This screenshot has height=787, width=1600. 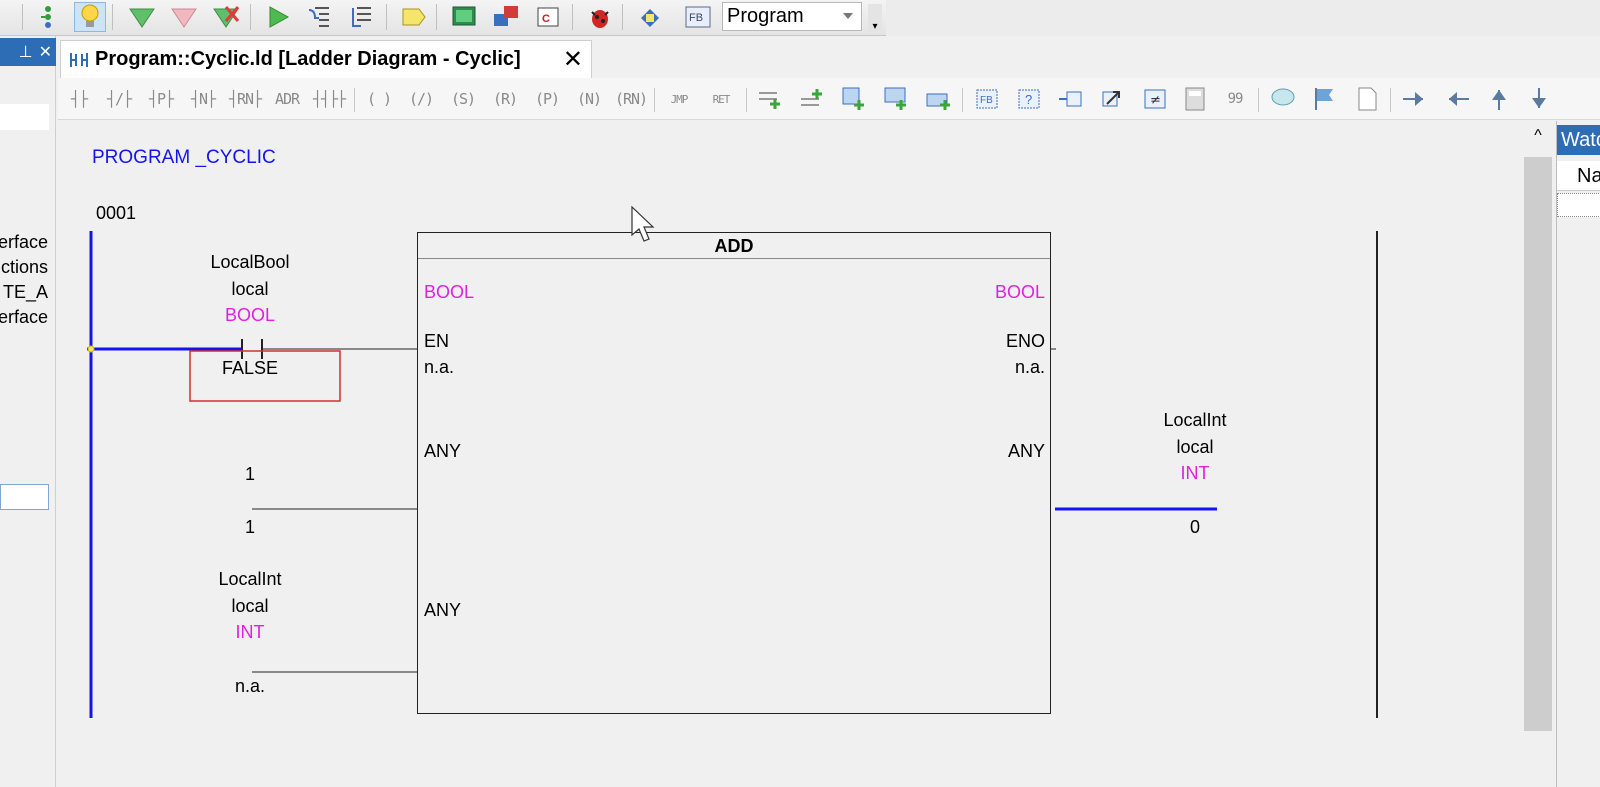 What do you see at coordinates (379, 99) in the screenshot?
I see `coil-icon: ( )` at bounding box center [379, 99].